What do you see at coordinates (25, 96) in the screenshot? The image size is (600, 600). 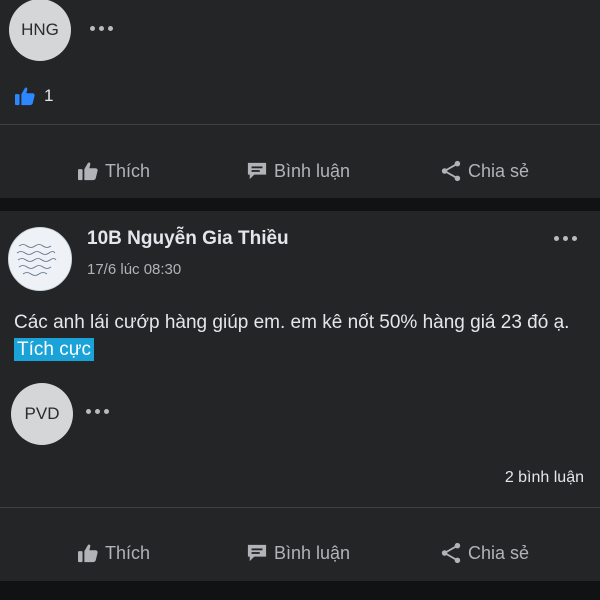 I see `like-icon` at bounding box center [25, 96].